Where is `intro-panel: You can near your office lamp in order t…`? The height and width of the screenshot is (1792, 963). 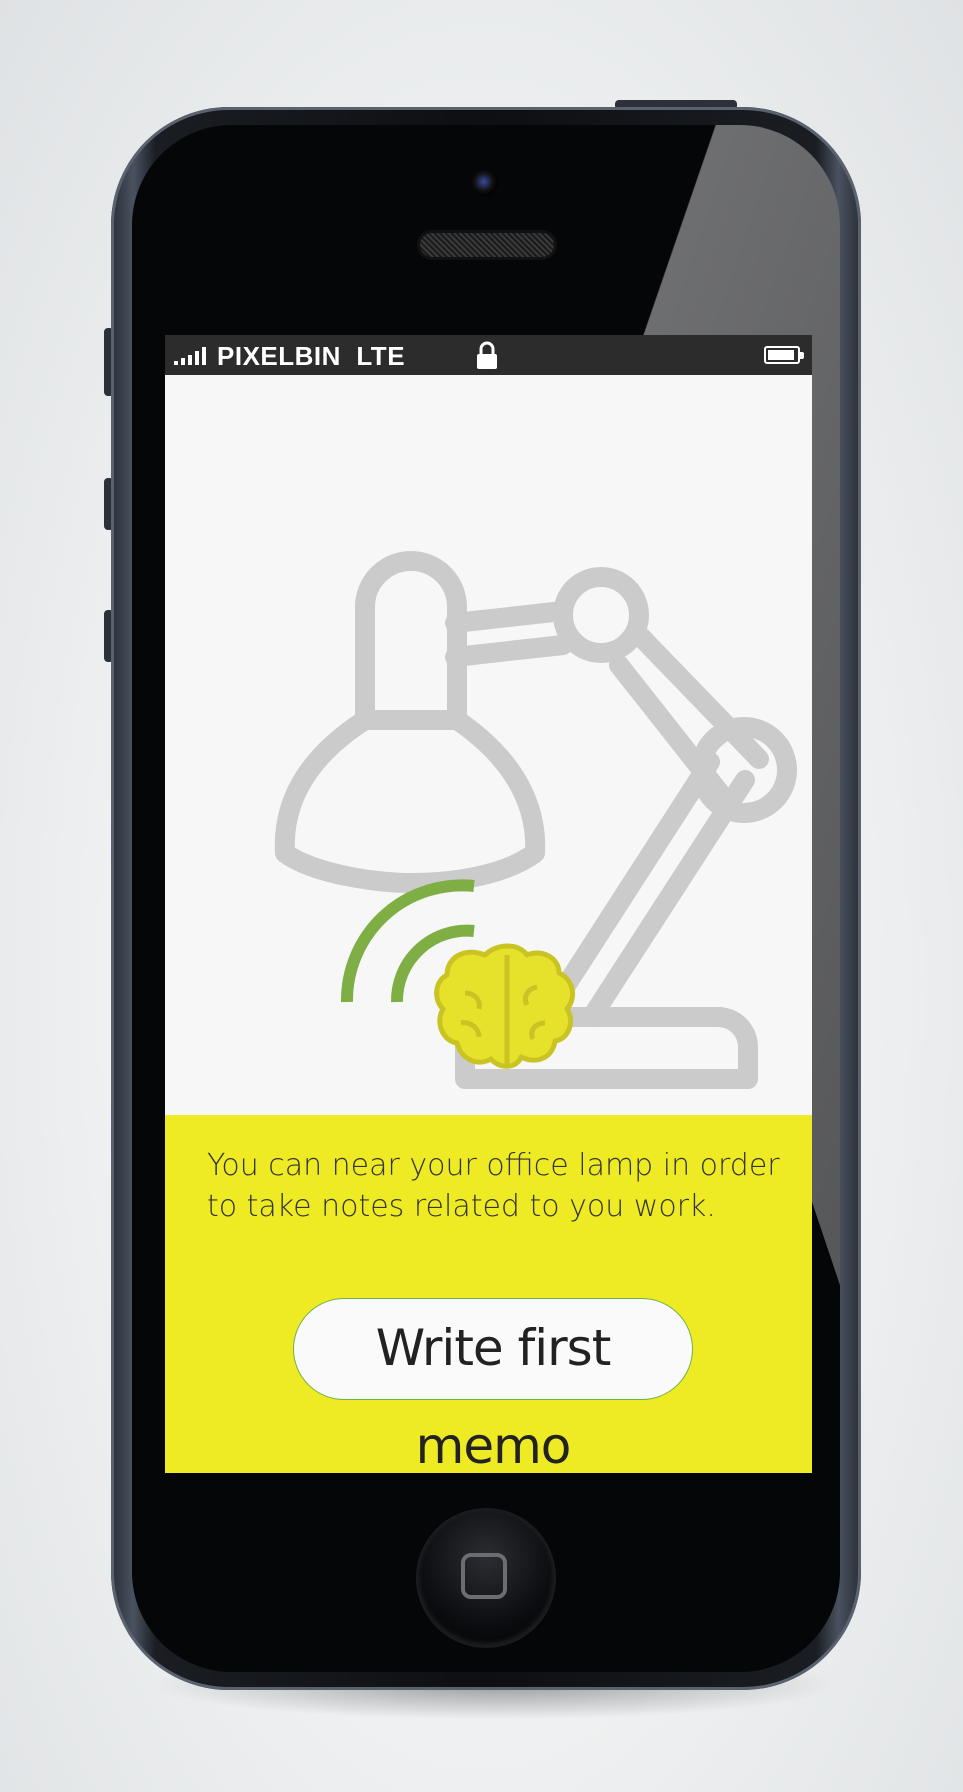 intro-panel: You can near your office lamp in order t… is located at coordinates (488, 1294).